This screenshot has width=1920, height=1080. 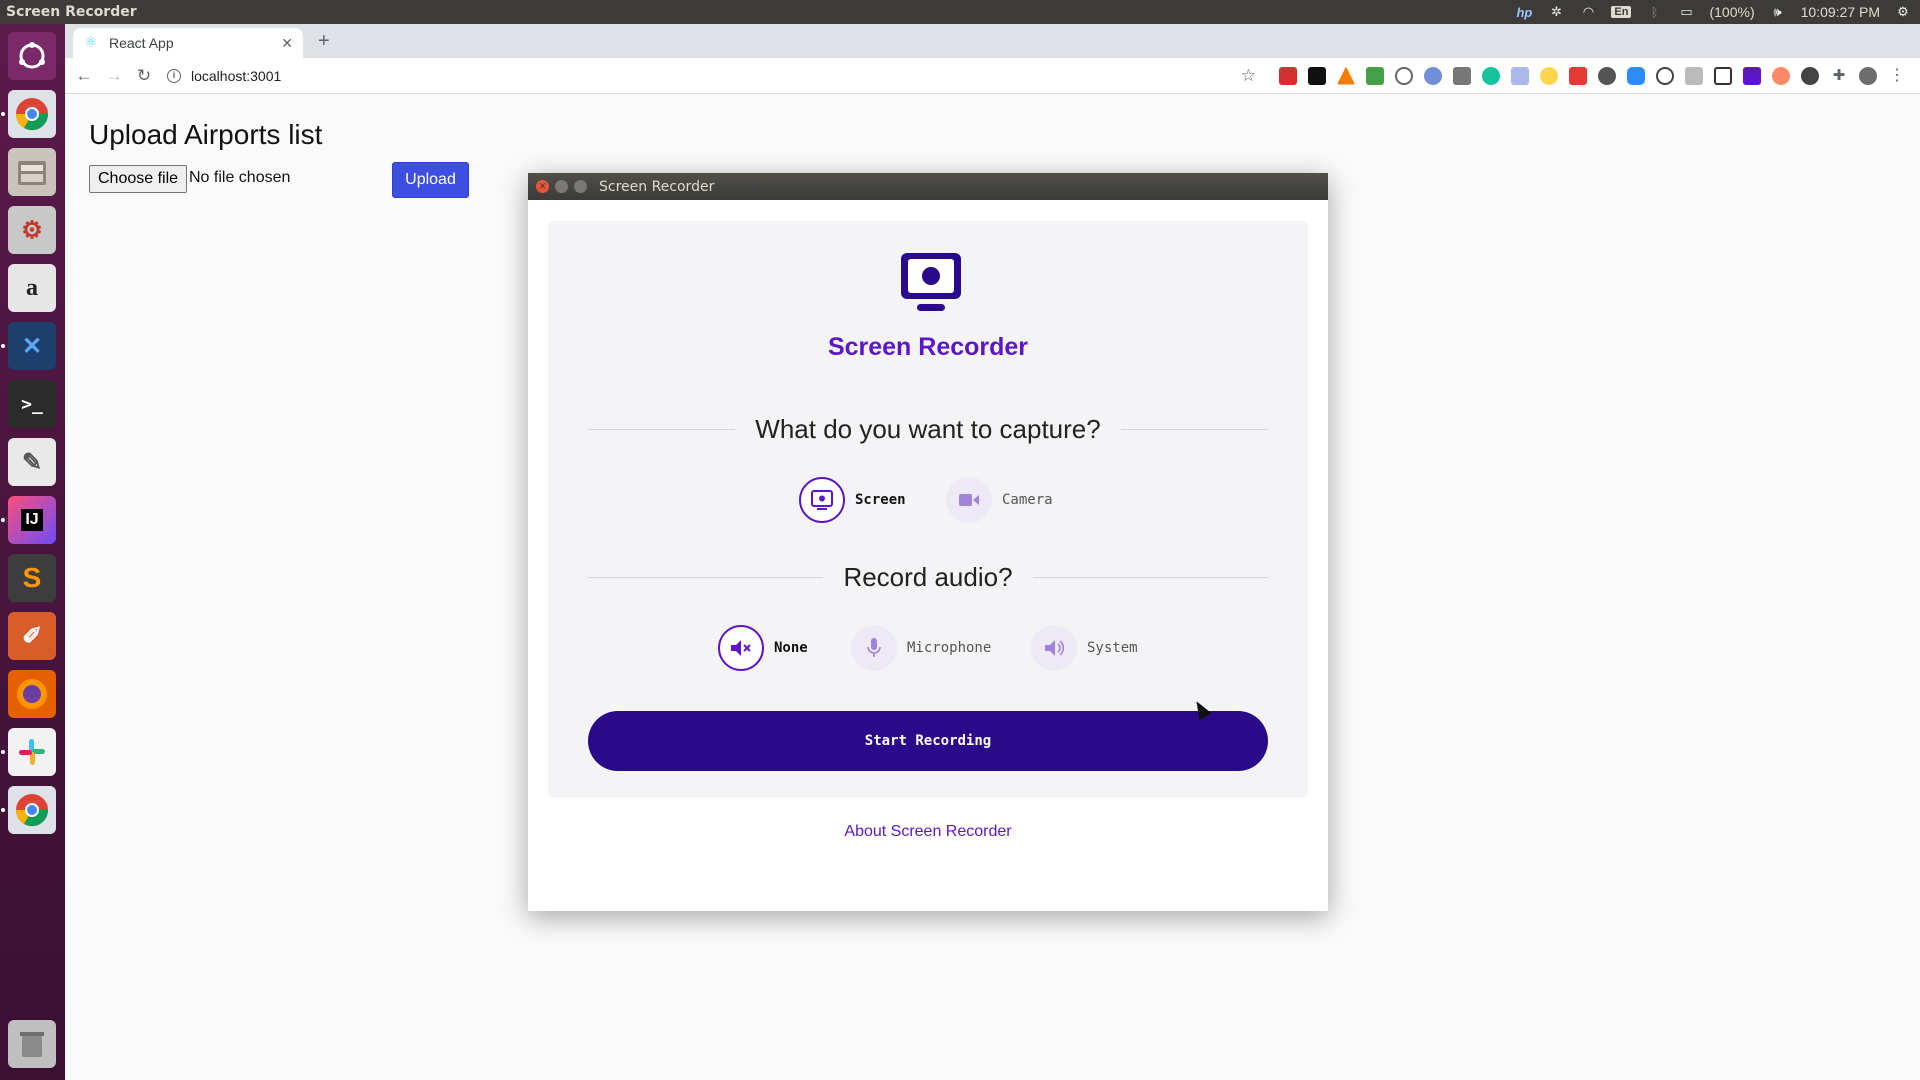 What do you see at coordinates (1520, 75) in the screenshot?
I see `extension-calendar-icon` at bounding box center [1520, 75].